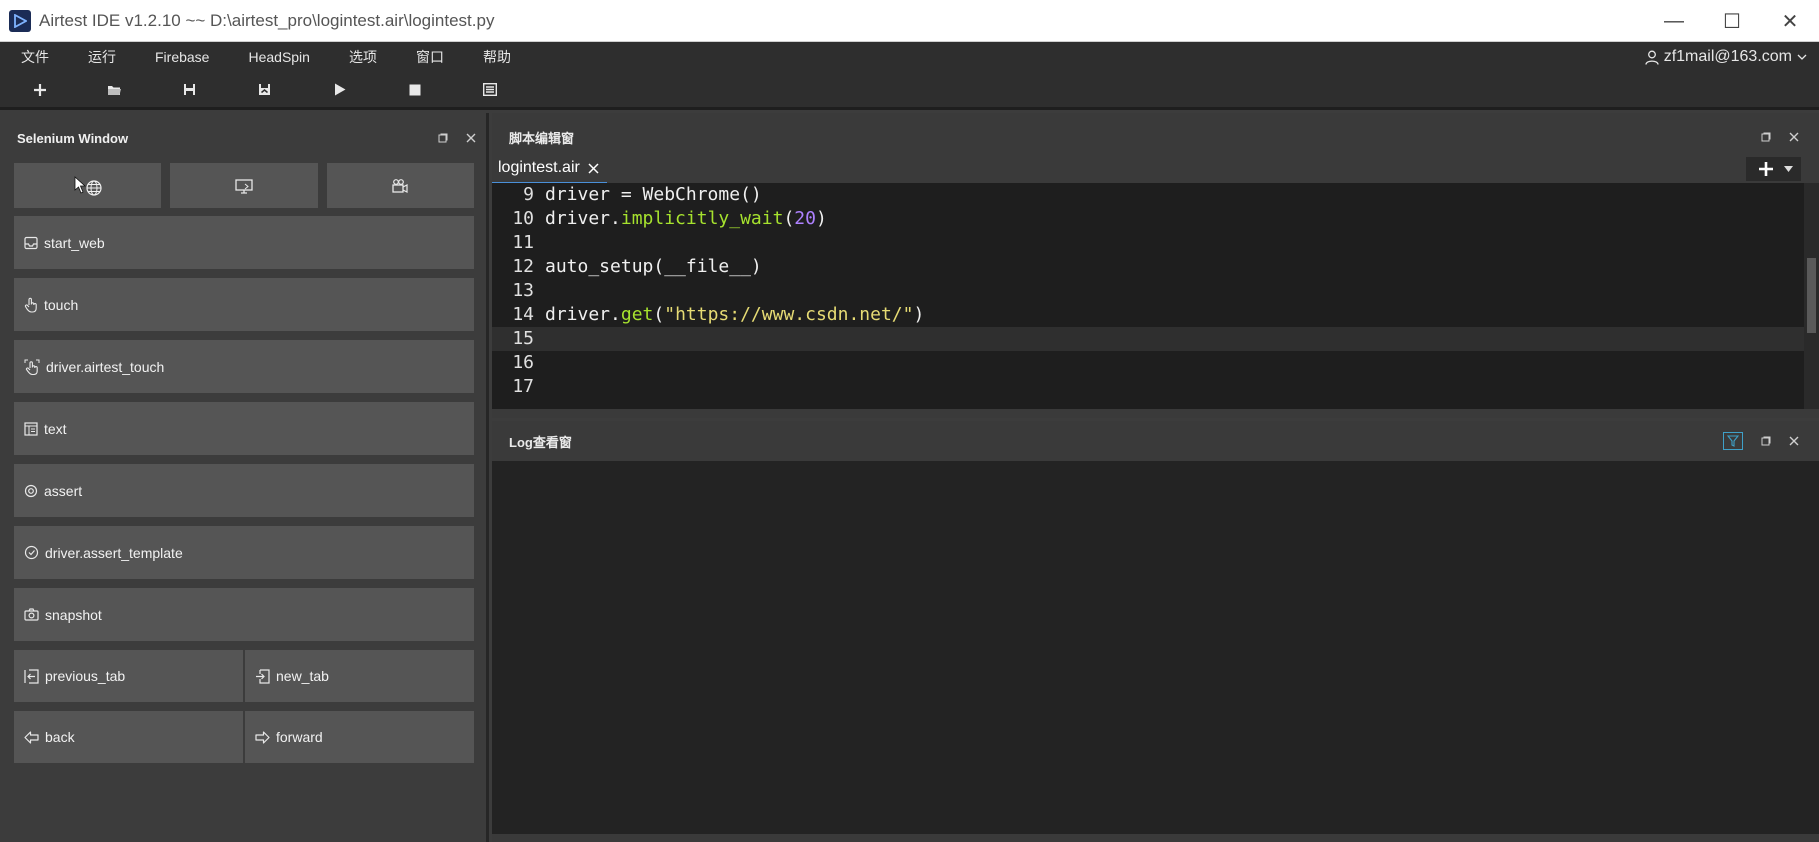 Image resolution: width=1819 pixels, height=842 pixels. I want to click on menu-headspin: HeadSpin, so click(277, 57).